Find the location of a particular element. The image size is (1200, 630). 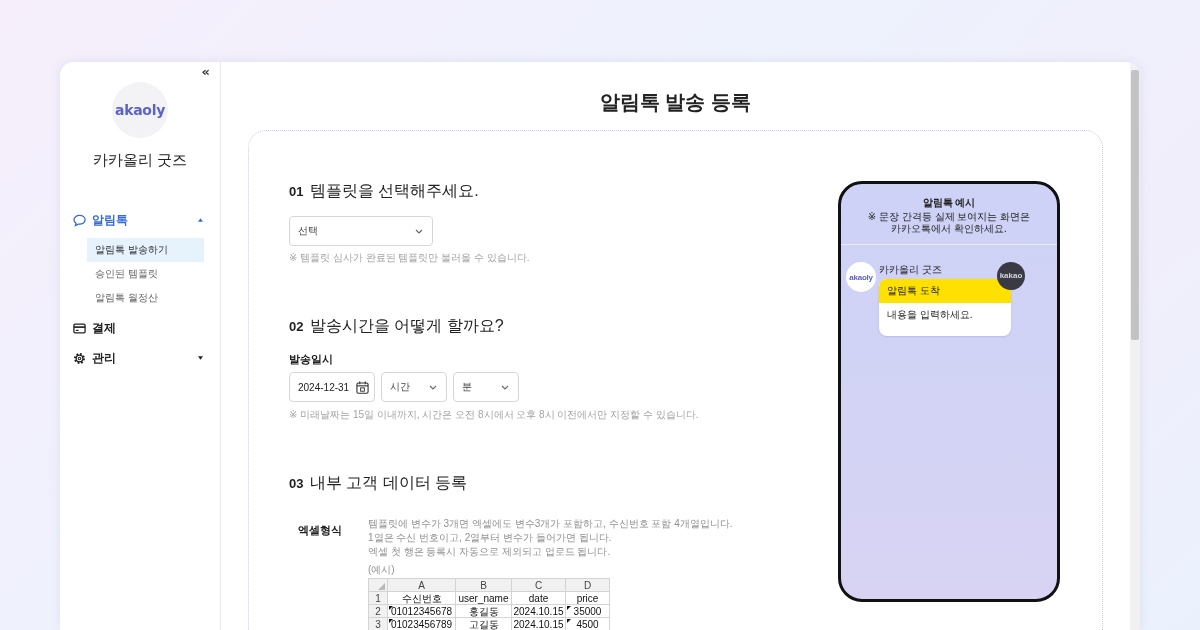

cell-text: date is located at coordinates (538, 598).